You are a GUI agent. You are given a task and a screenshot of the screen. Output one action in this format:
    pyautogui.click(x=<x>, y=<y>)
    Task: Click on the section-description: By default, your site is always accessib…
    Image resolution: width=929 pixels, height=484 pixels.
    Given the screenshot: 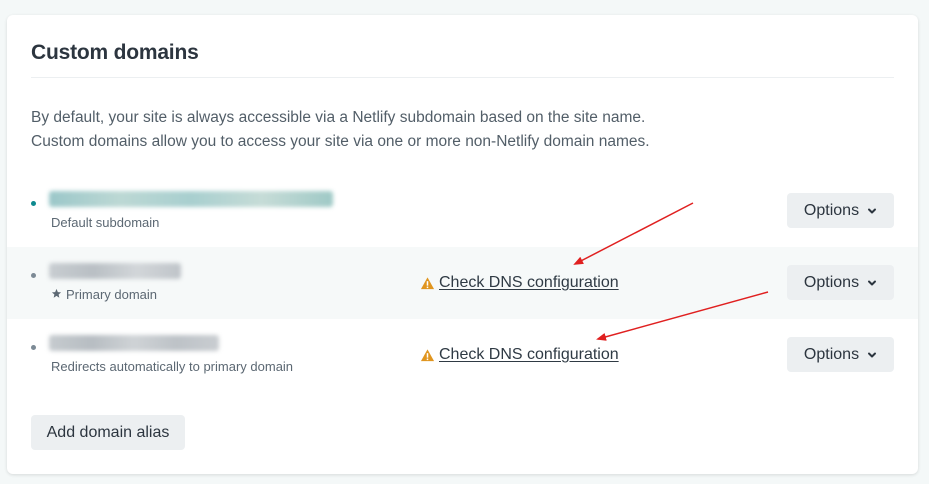 What is the action you would take?
    pyautogui.click(x=340, y=130)
    